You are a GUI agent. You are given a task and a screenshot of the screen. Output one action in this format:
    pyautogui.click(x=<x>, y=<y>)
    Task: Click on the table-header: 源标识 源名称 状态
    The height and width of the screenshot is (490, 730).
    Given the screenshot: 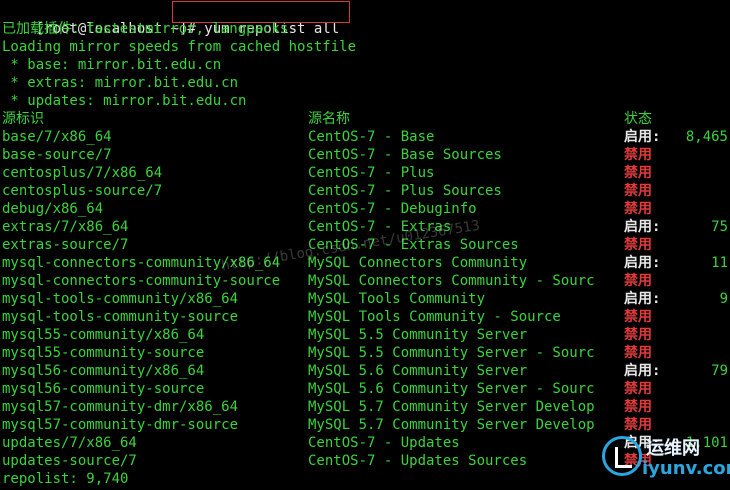 What is the action you would take?
    pyautogui.click(x=365, y=119)
    